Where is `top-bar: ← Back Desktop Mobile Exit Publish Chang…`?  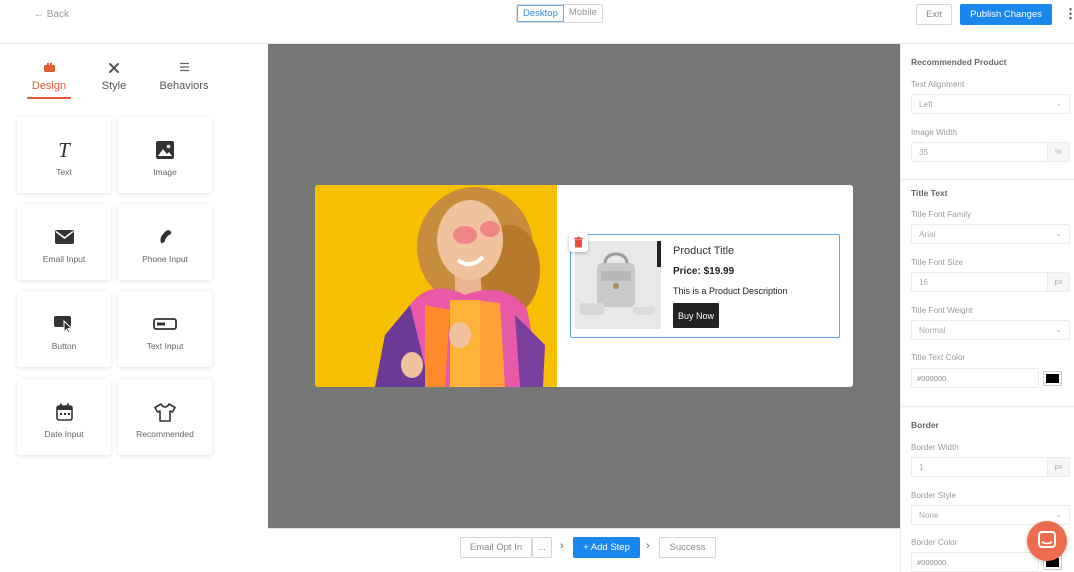
top-bar: ← Back Desktop Mobile Exit Publish Chang… is located at coordinates (537, 22).